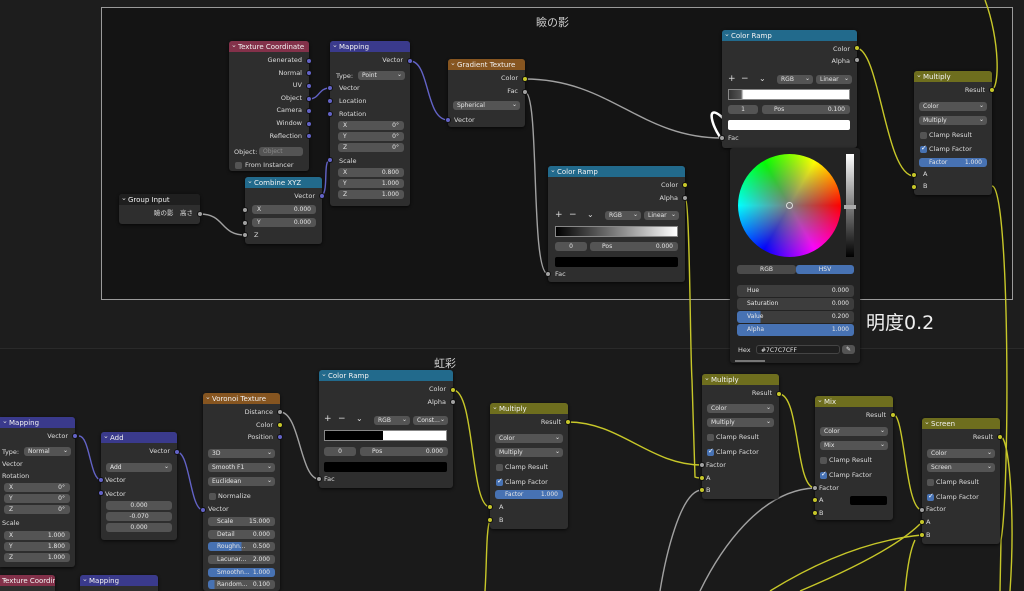 This screenshot has width=1024, height=591. What do you see at coordinates (37, 422) in the screenshot?
I see `mapping-bottom-header: Mapping` at bounding box center [37, 422].